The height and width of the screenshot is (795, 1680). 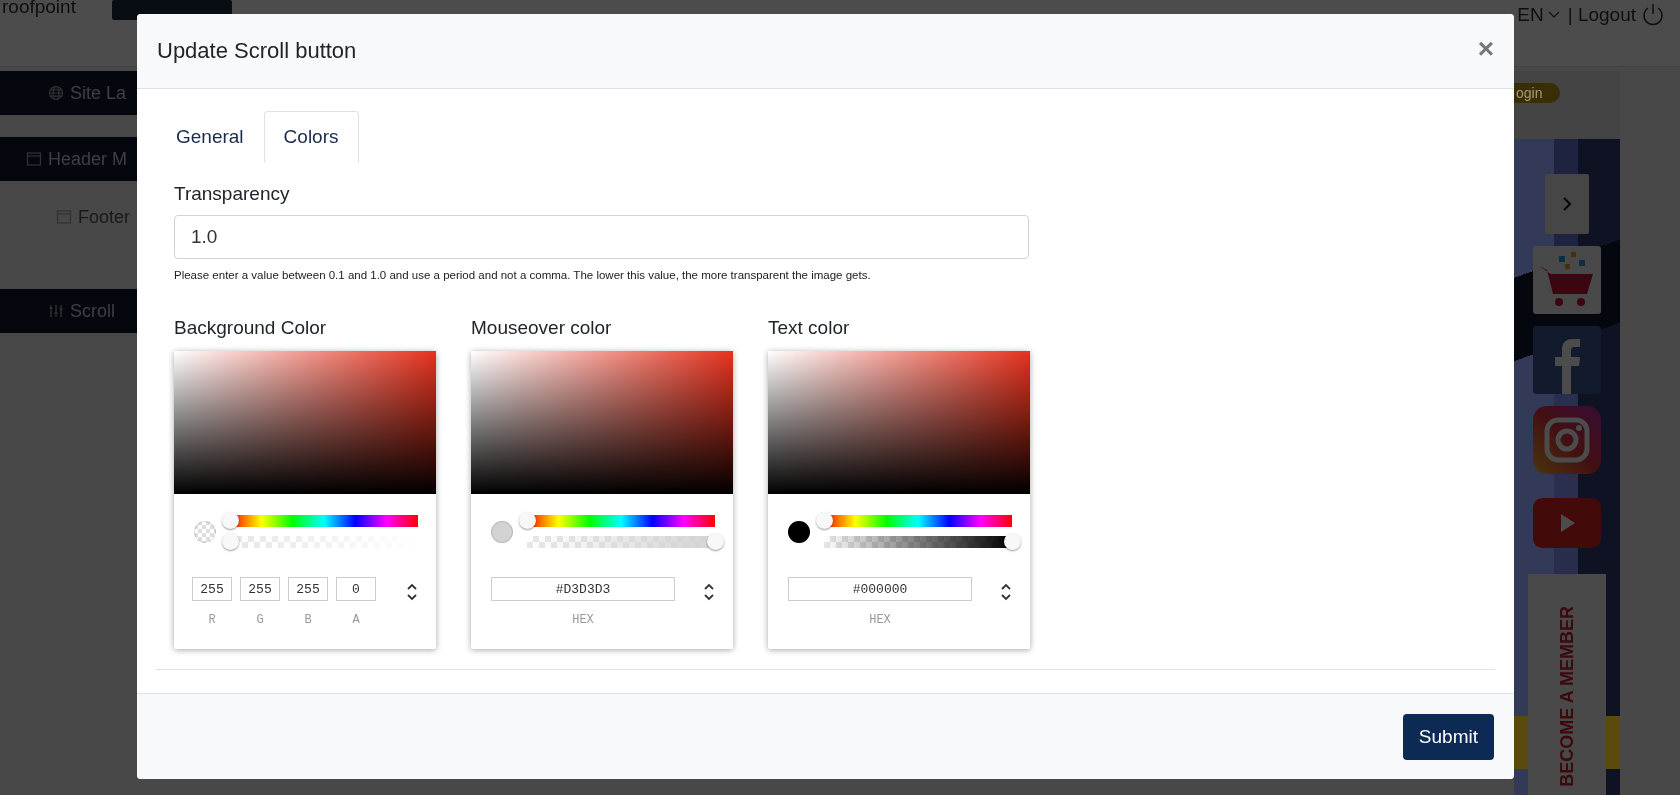 What do you see at coordinates (356, 620) in the screenshot?
I see `channel-label: A` at bounding box center [356, 620].